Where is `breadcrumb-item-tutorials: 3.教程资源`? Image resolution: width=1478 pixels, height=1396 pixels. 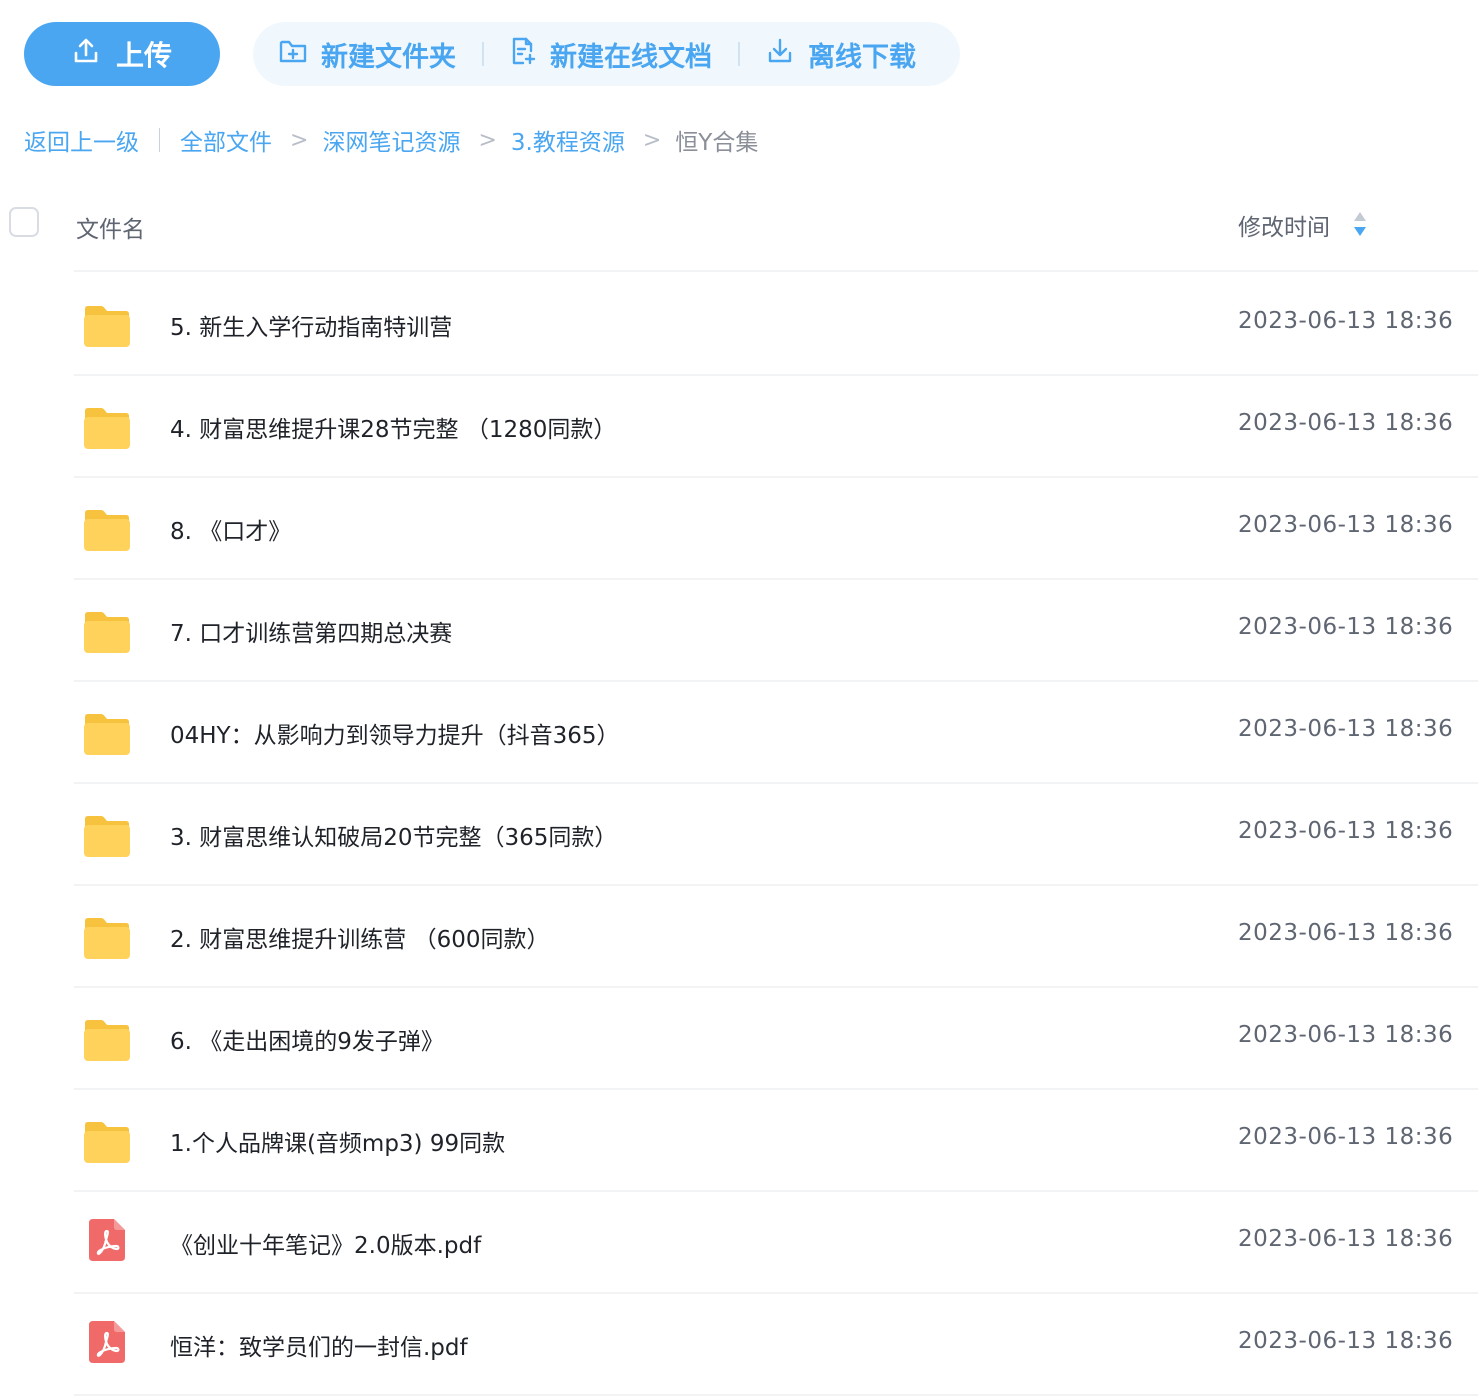 breadcrumb-item-tutorials: 3.教程资源 is located at coordinates (568, 140).